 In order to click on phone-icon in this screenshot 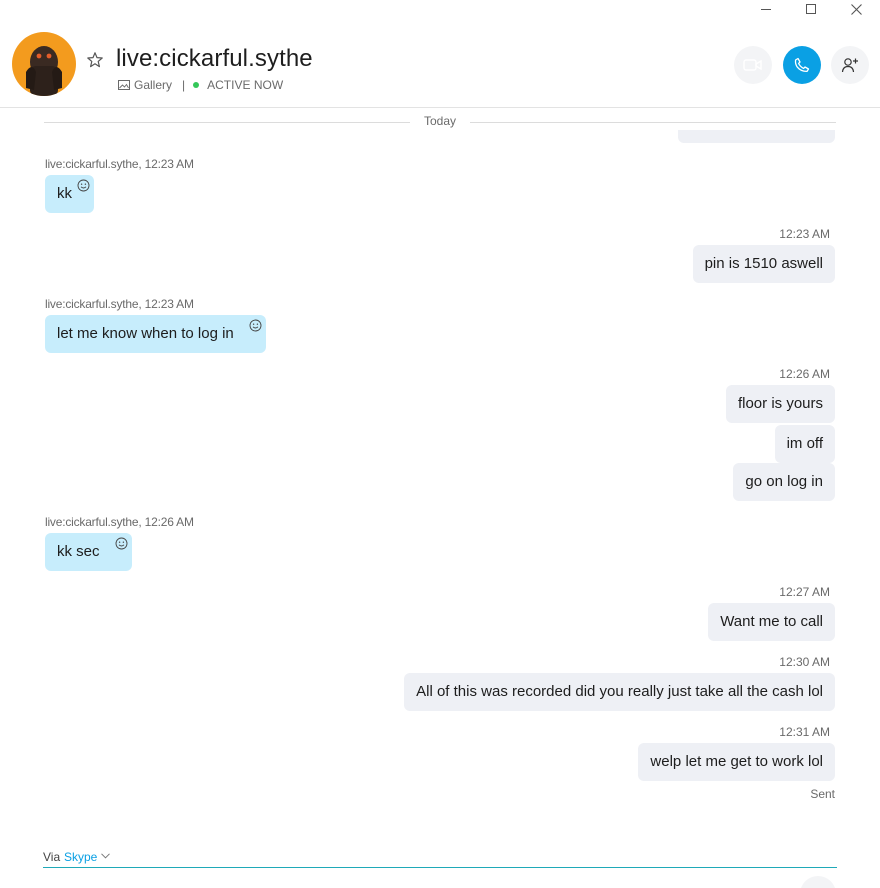, I will do `click(802, 65)`.